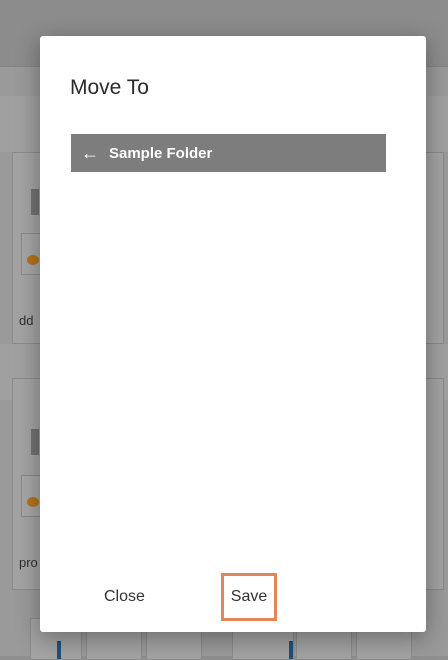  What do you see at coordinates (26, 320) in the screenshot?
I see `bg-card-label: dd` at bounding box center [26, 320].